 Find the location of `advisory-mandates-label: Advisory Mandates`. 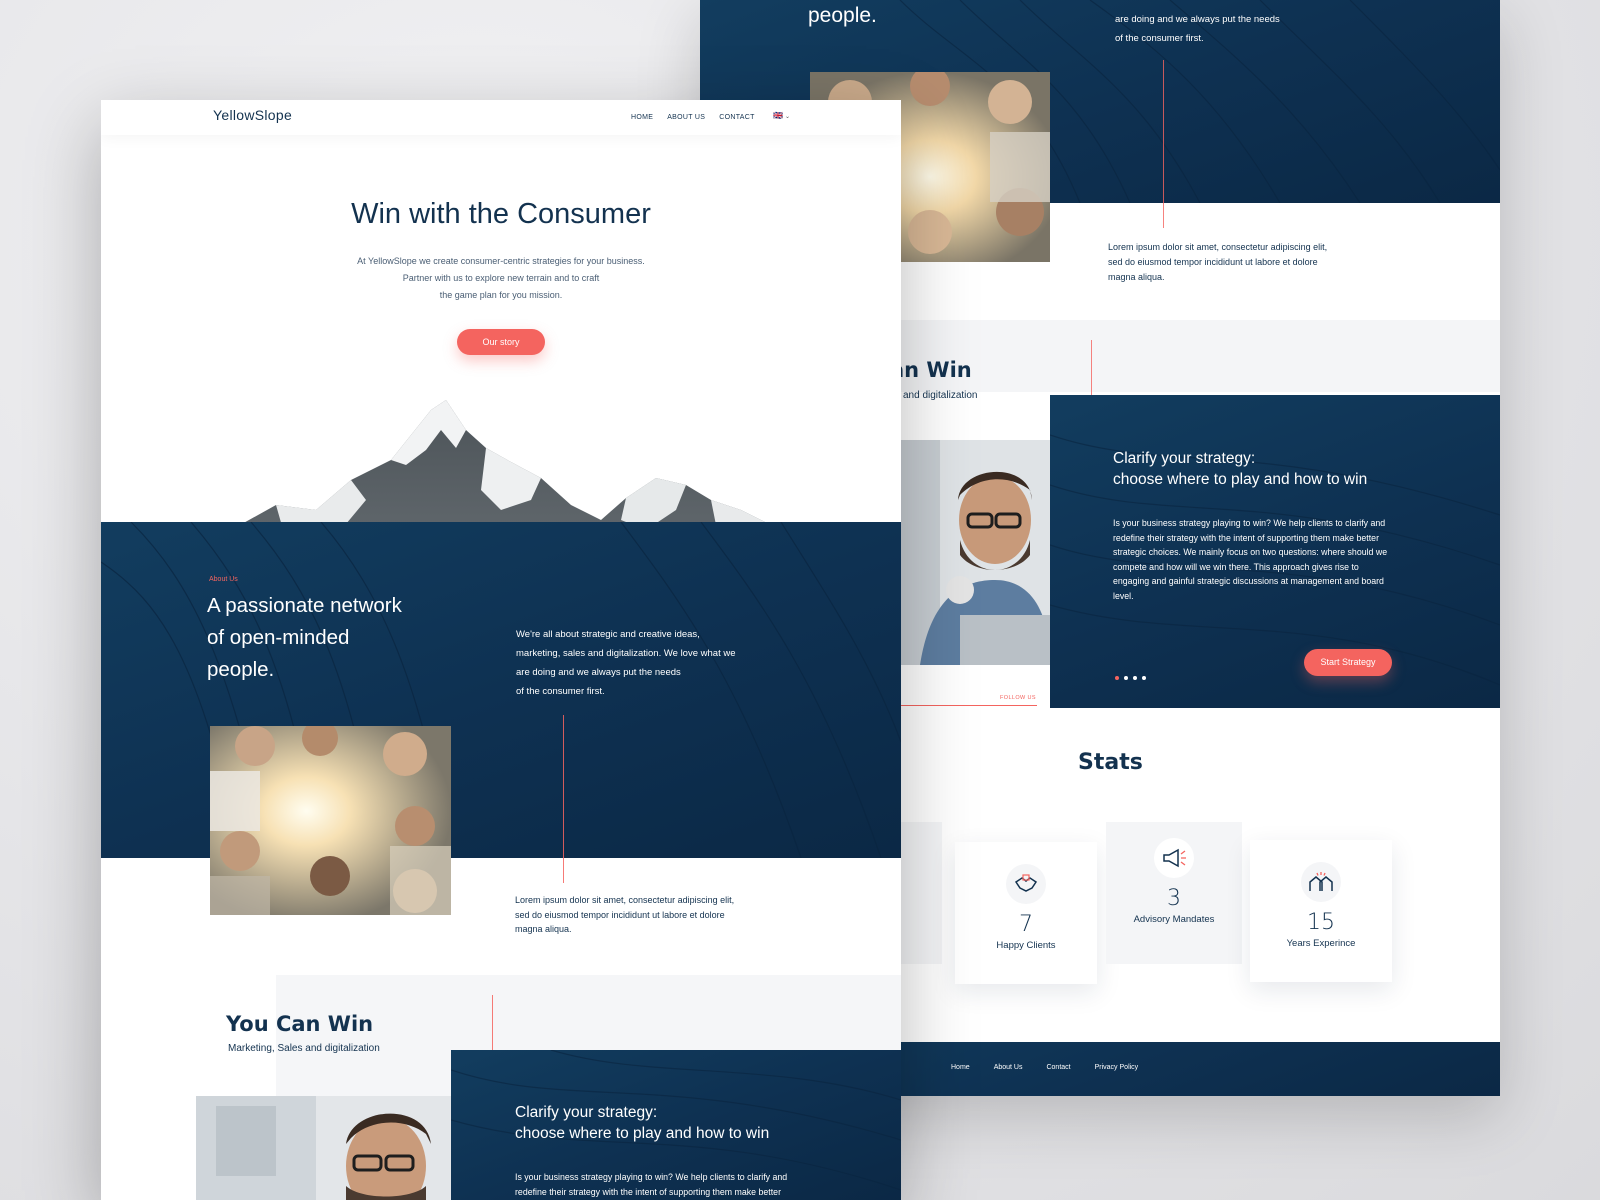

advisory-mandates-label: Advisory Mandates is located at coordinates (1174, 919).